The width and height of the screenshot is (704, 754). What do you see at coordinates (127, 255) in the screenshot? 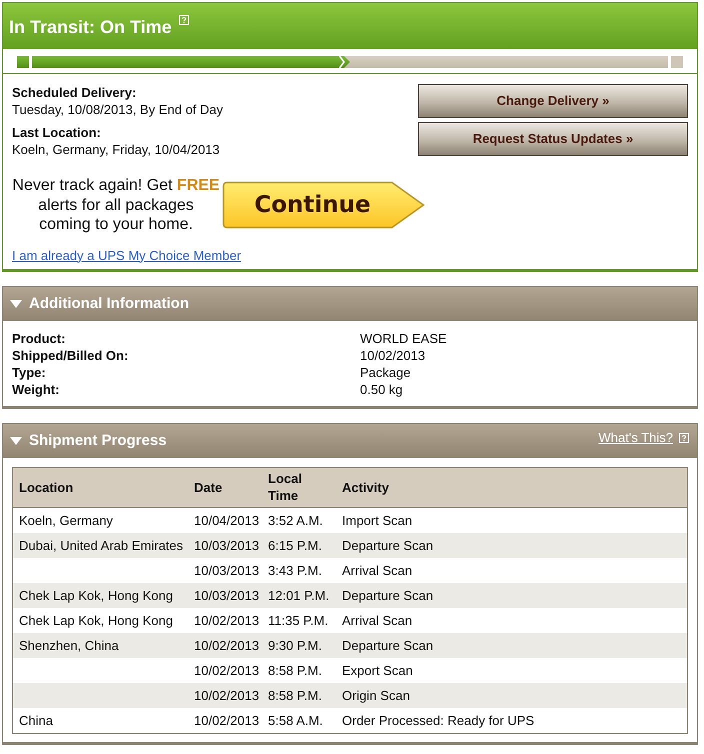
I see `member-link: I am already a UPS My Choice Member` at bounding box center [127, 255].